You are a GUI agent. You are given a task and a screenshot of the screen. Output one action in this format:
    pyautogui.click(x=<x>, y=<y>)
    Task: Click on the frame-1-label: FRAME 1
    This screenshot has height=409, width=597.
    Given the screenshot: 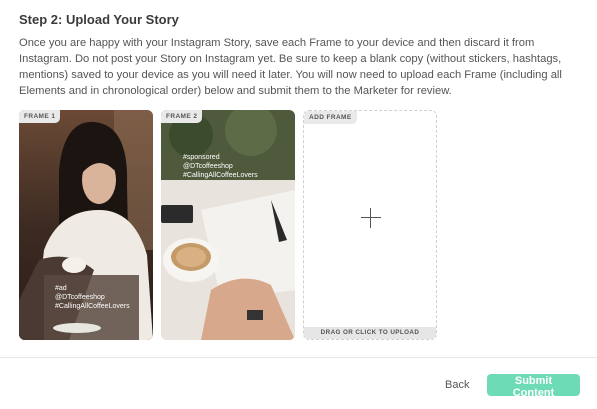 What is the action you would take?
    pyautogui.click(x=40, y=116)
    